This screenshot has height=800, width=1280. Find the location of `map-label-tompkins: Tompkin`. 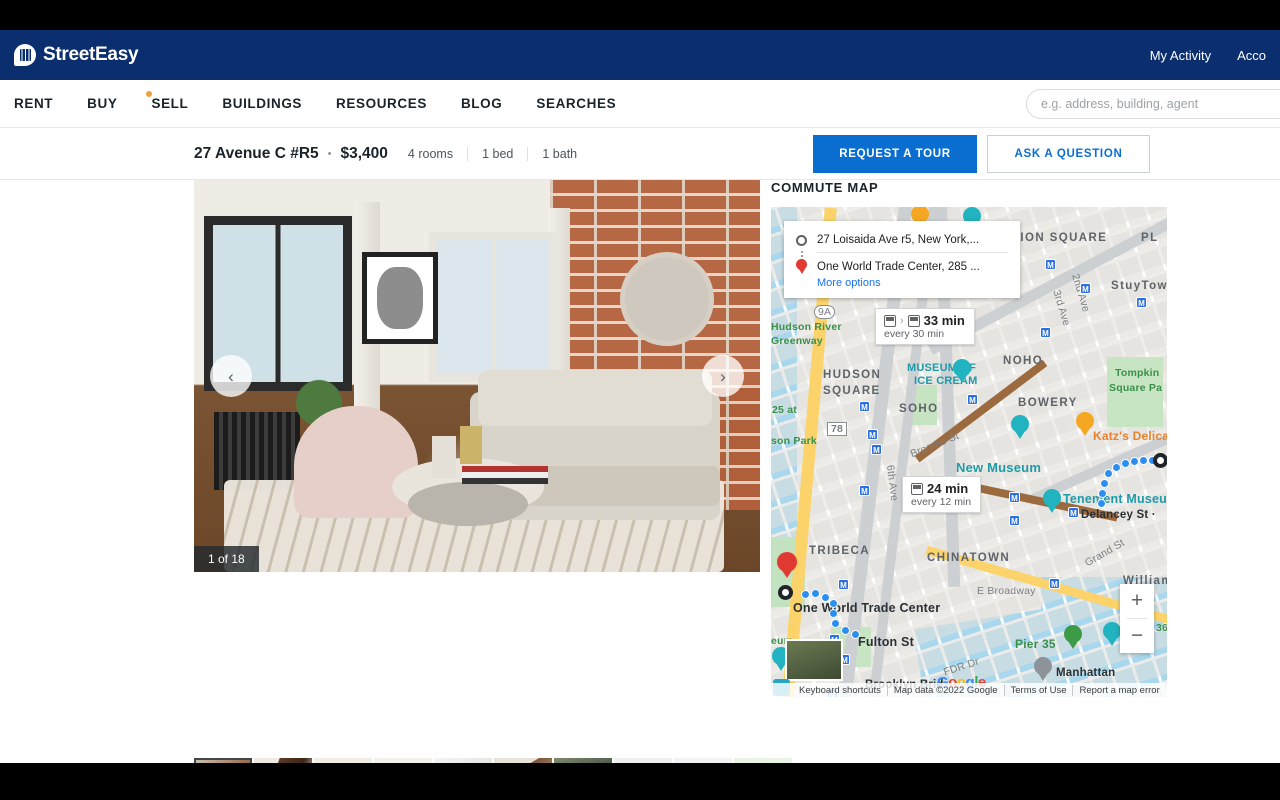

map-label-tompkins: Tompkin is located at coordinates (1137, 373).